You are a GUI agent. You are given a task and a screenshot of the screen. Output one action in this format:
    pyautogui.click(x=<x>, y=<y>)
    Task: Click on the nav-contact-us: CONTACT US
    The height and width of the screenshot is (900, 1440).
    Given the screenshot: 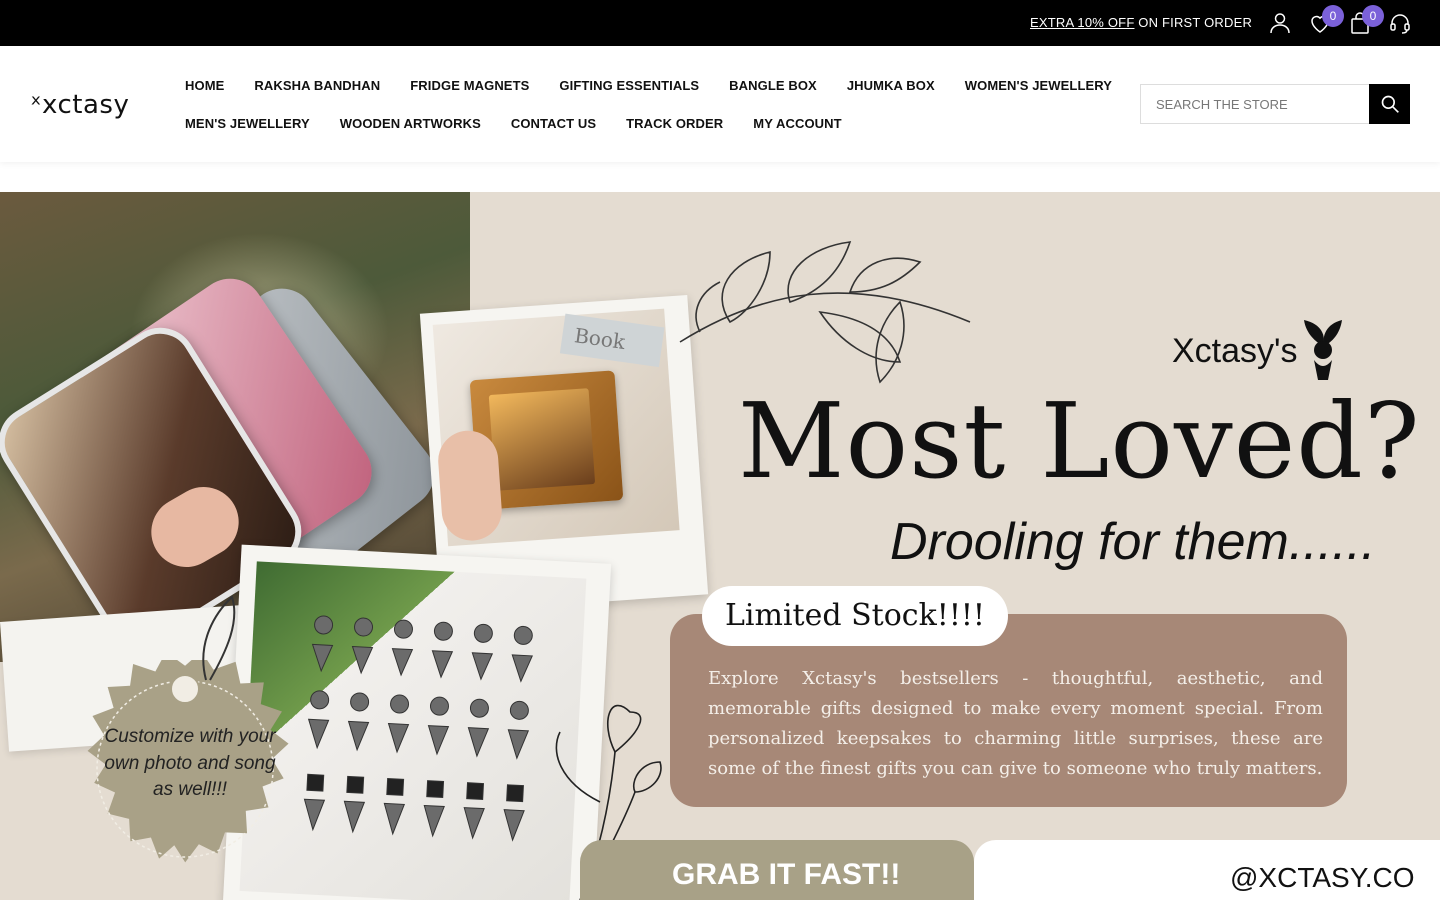 What is the action you would take?
    pyautogui.click(x=553, y=123)
    